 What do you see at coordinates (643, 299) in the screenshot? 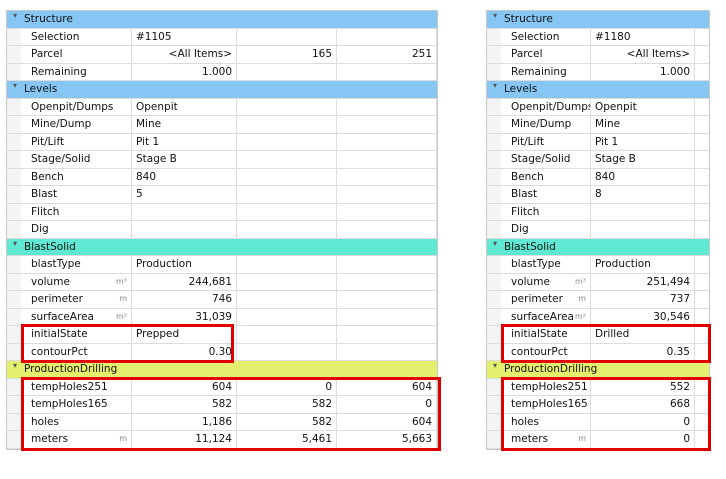
I see `value-cell: 737` at bounding box center [643, 299].